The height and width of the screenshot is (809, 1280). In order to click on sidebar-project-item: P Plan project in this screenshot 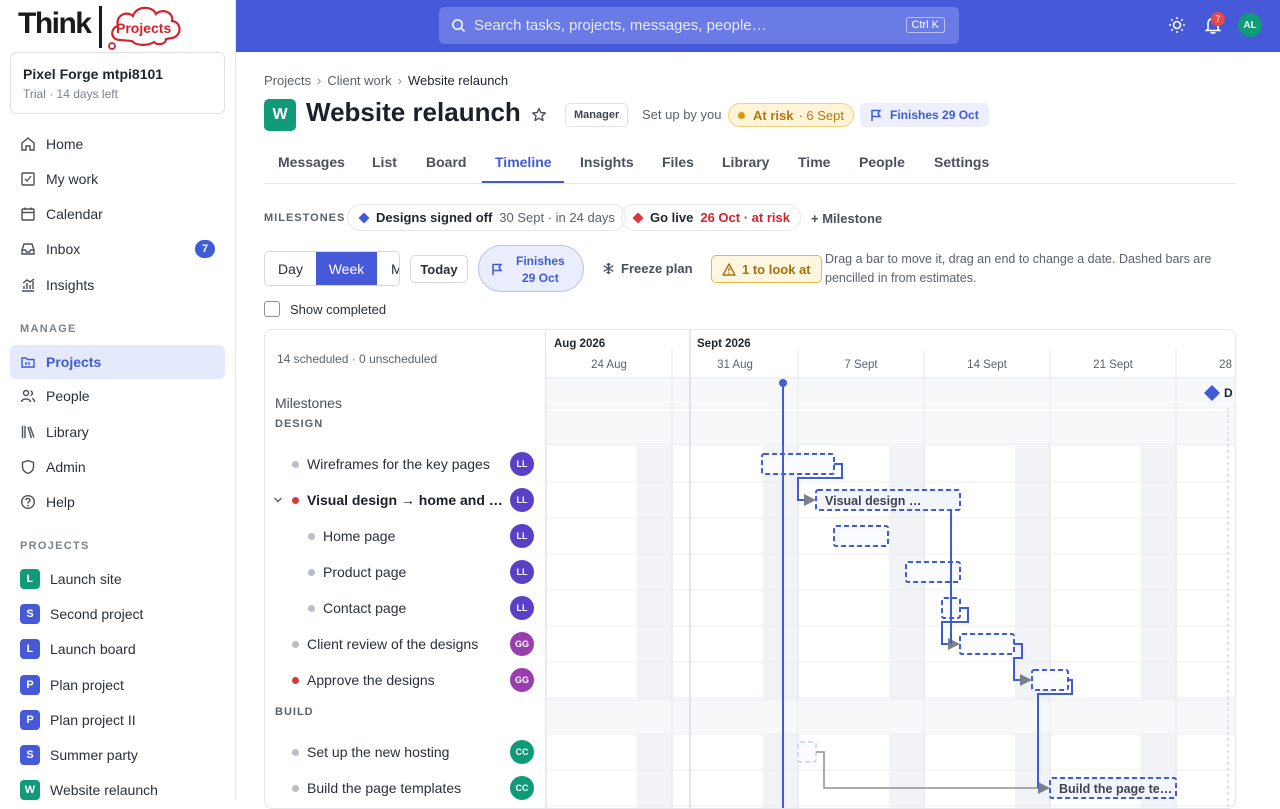, I will do `click(117, 685)`.